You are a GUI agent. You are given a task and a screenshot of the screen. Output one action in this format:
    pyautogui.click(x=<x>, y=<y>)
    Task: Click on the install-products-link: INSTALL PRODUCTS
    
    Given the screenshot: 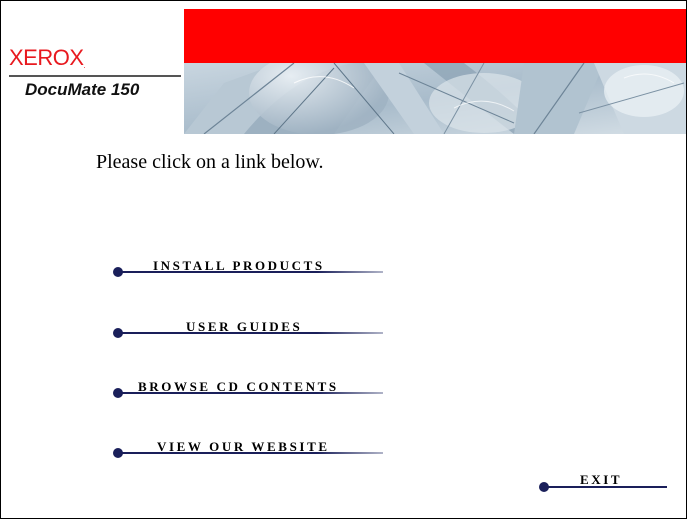 What is the action you would take?
    pyautogui.click(x=247, y=272)
    